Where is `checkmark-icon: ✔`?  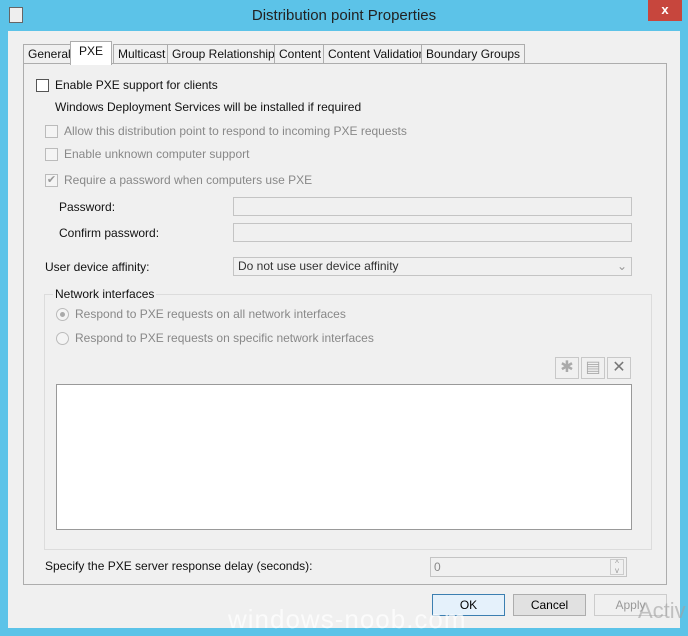 checkmark-icon: ✔ is located at coordinates (51, 180).